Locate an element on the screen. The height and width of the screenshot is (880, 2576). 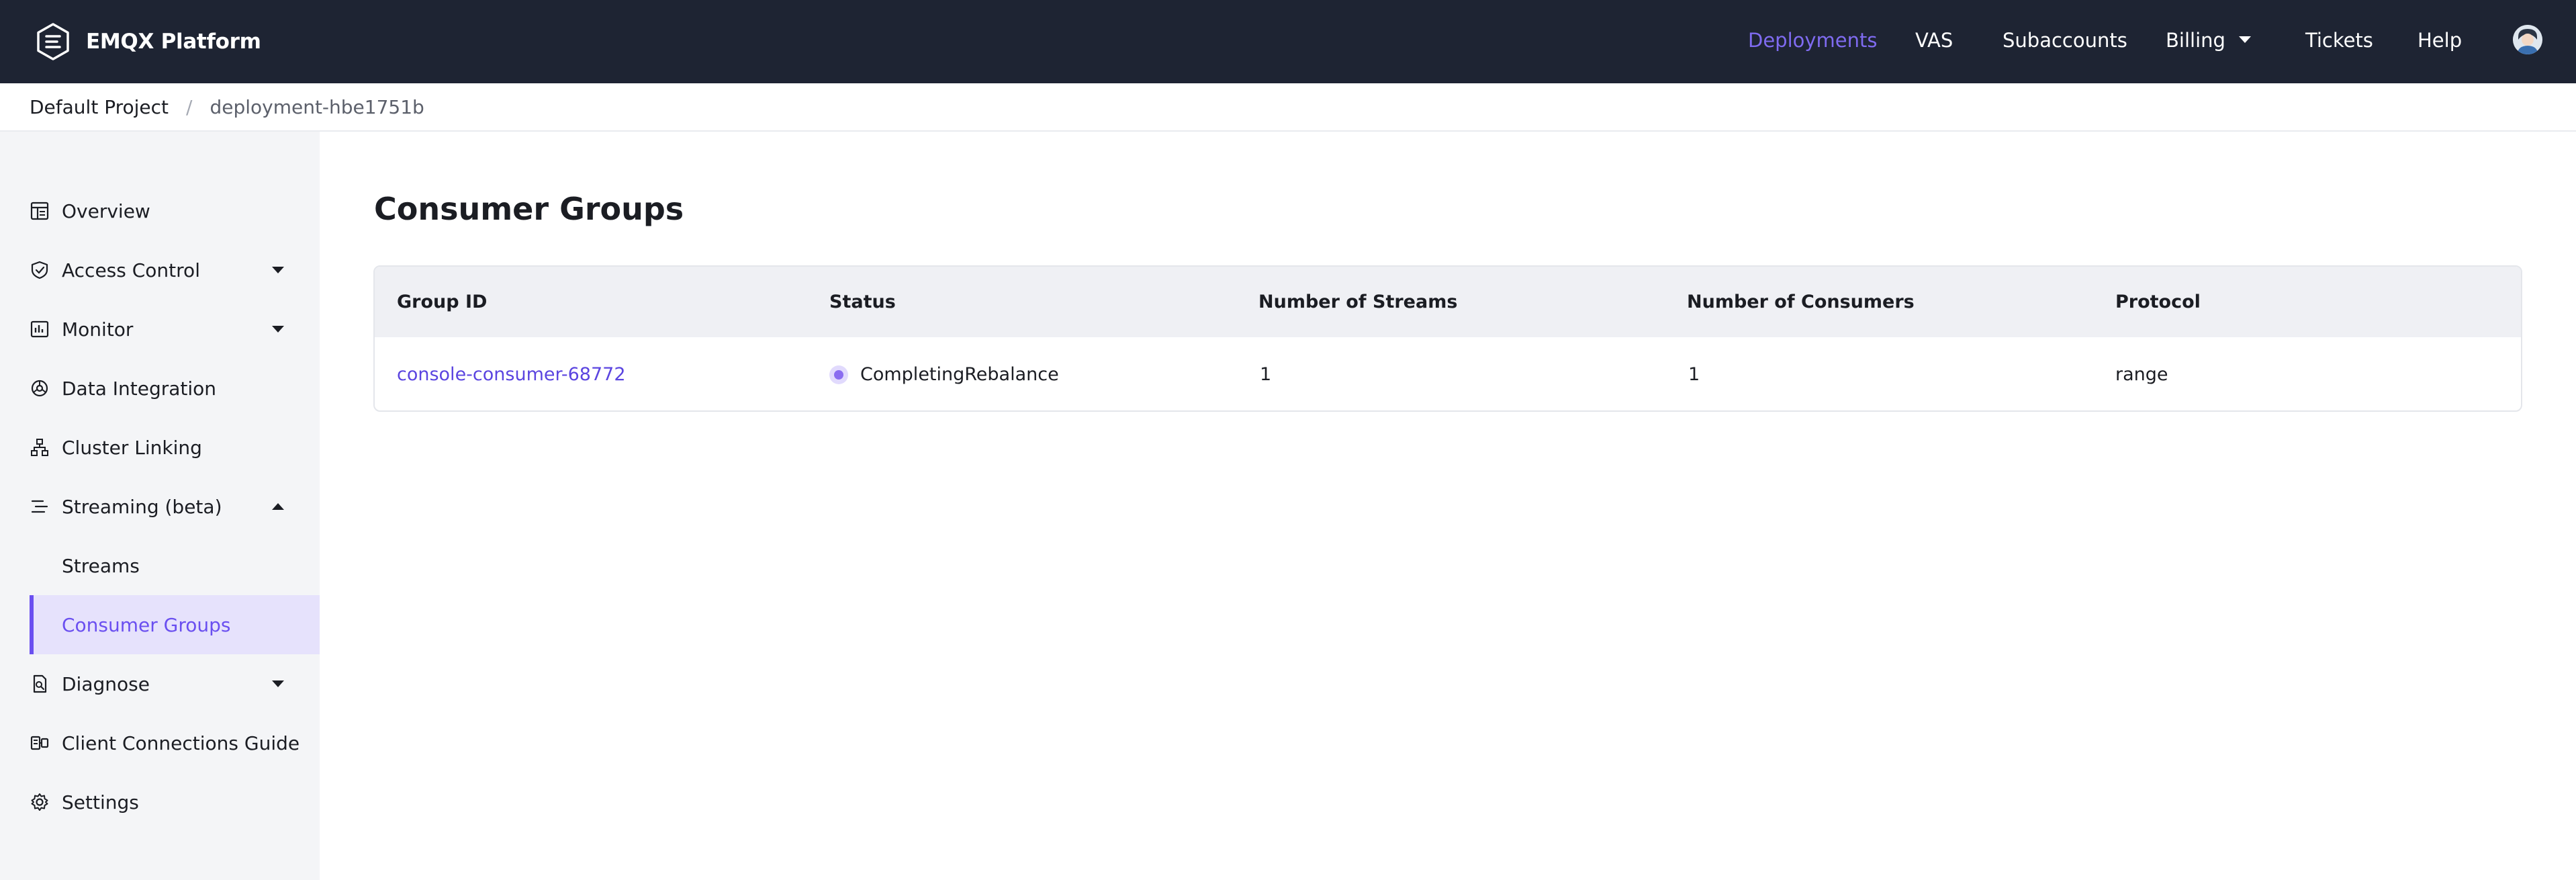
avatar is located at coordinates (2527, 39).